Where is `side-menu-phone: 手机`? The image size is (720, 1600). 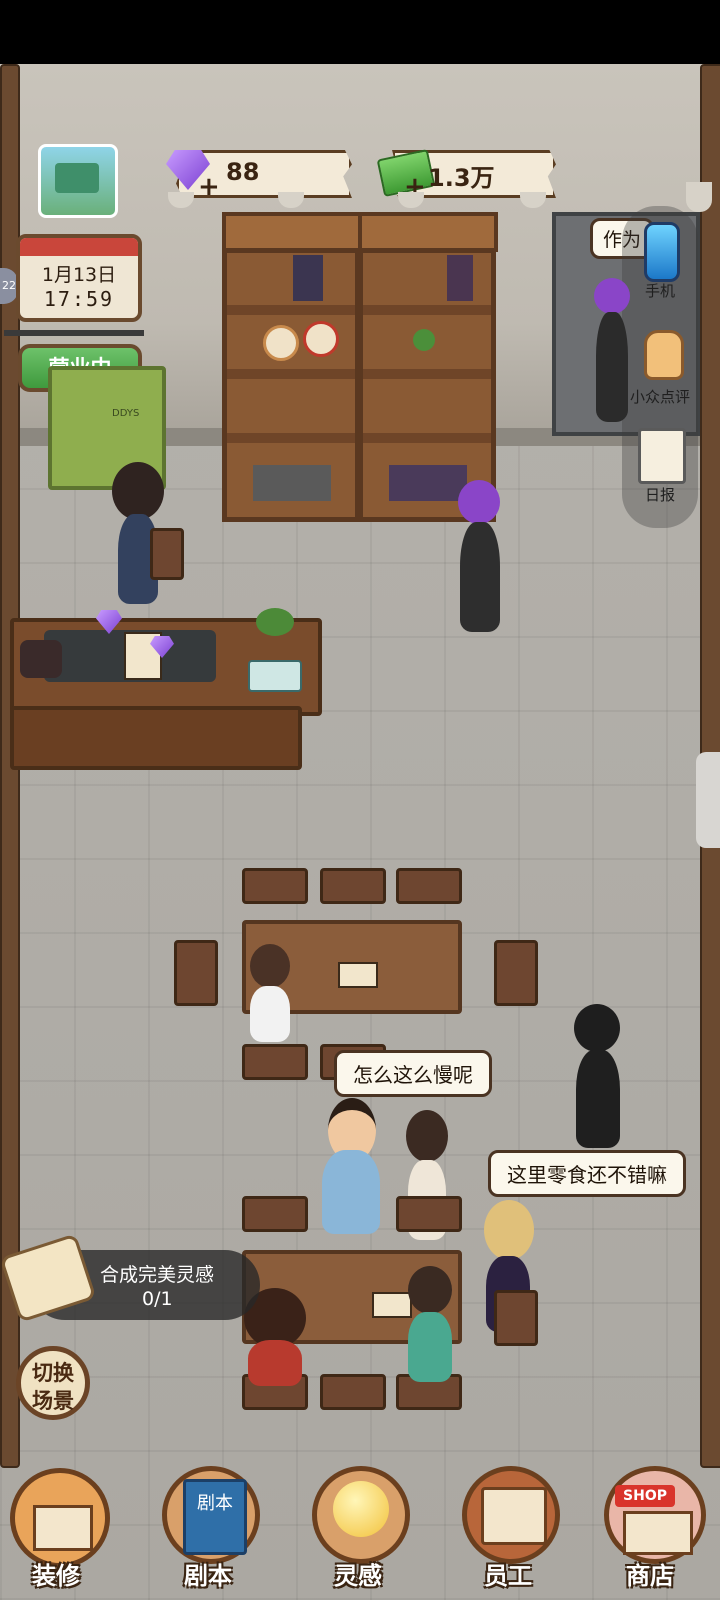
side-menu-phone: 手机 is located at coordinates (660, 262).